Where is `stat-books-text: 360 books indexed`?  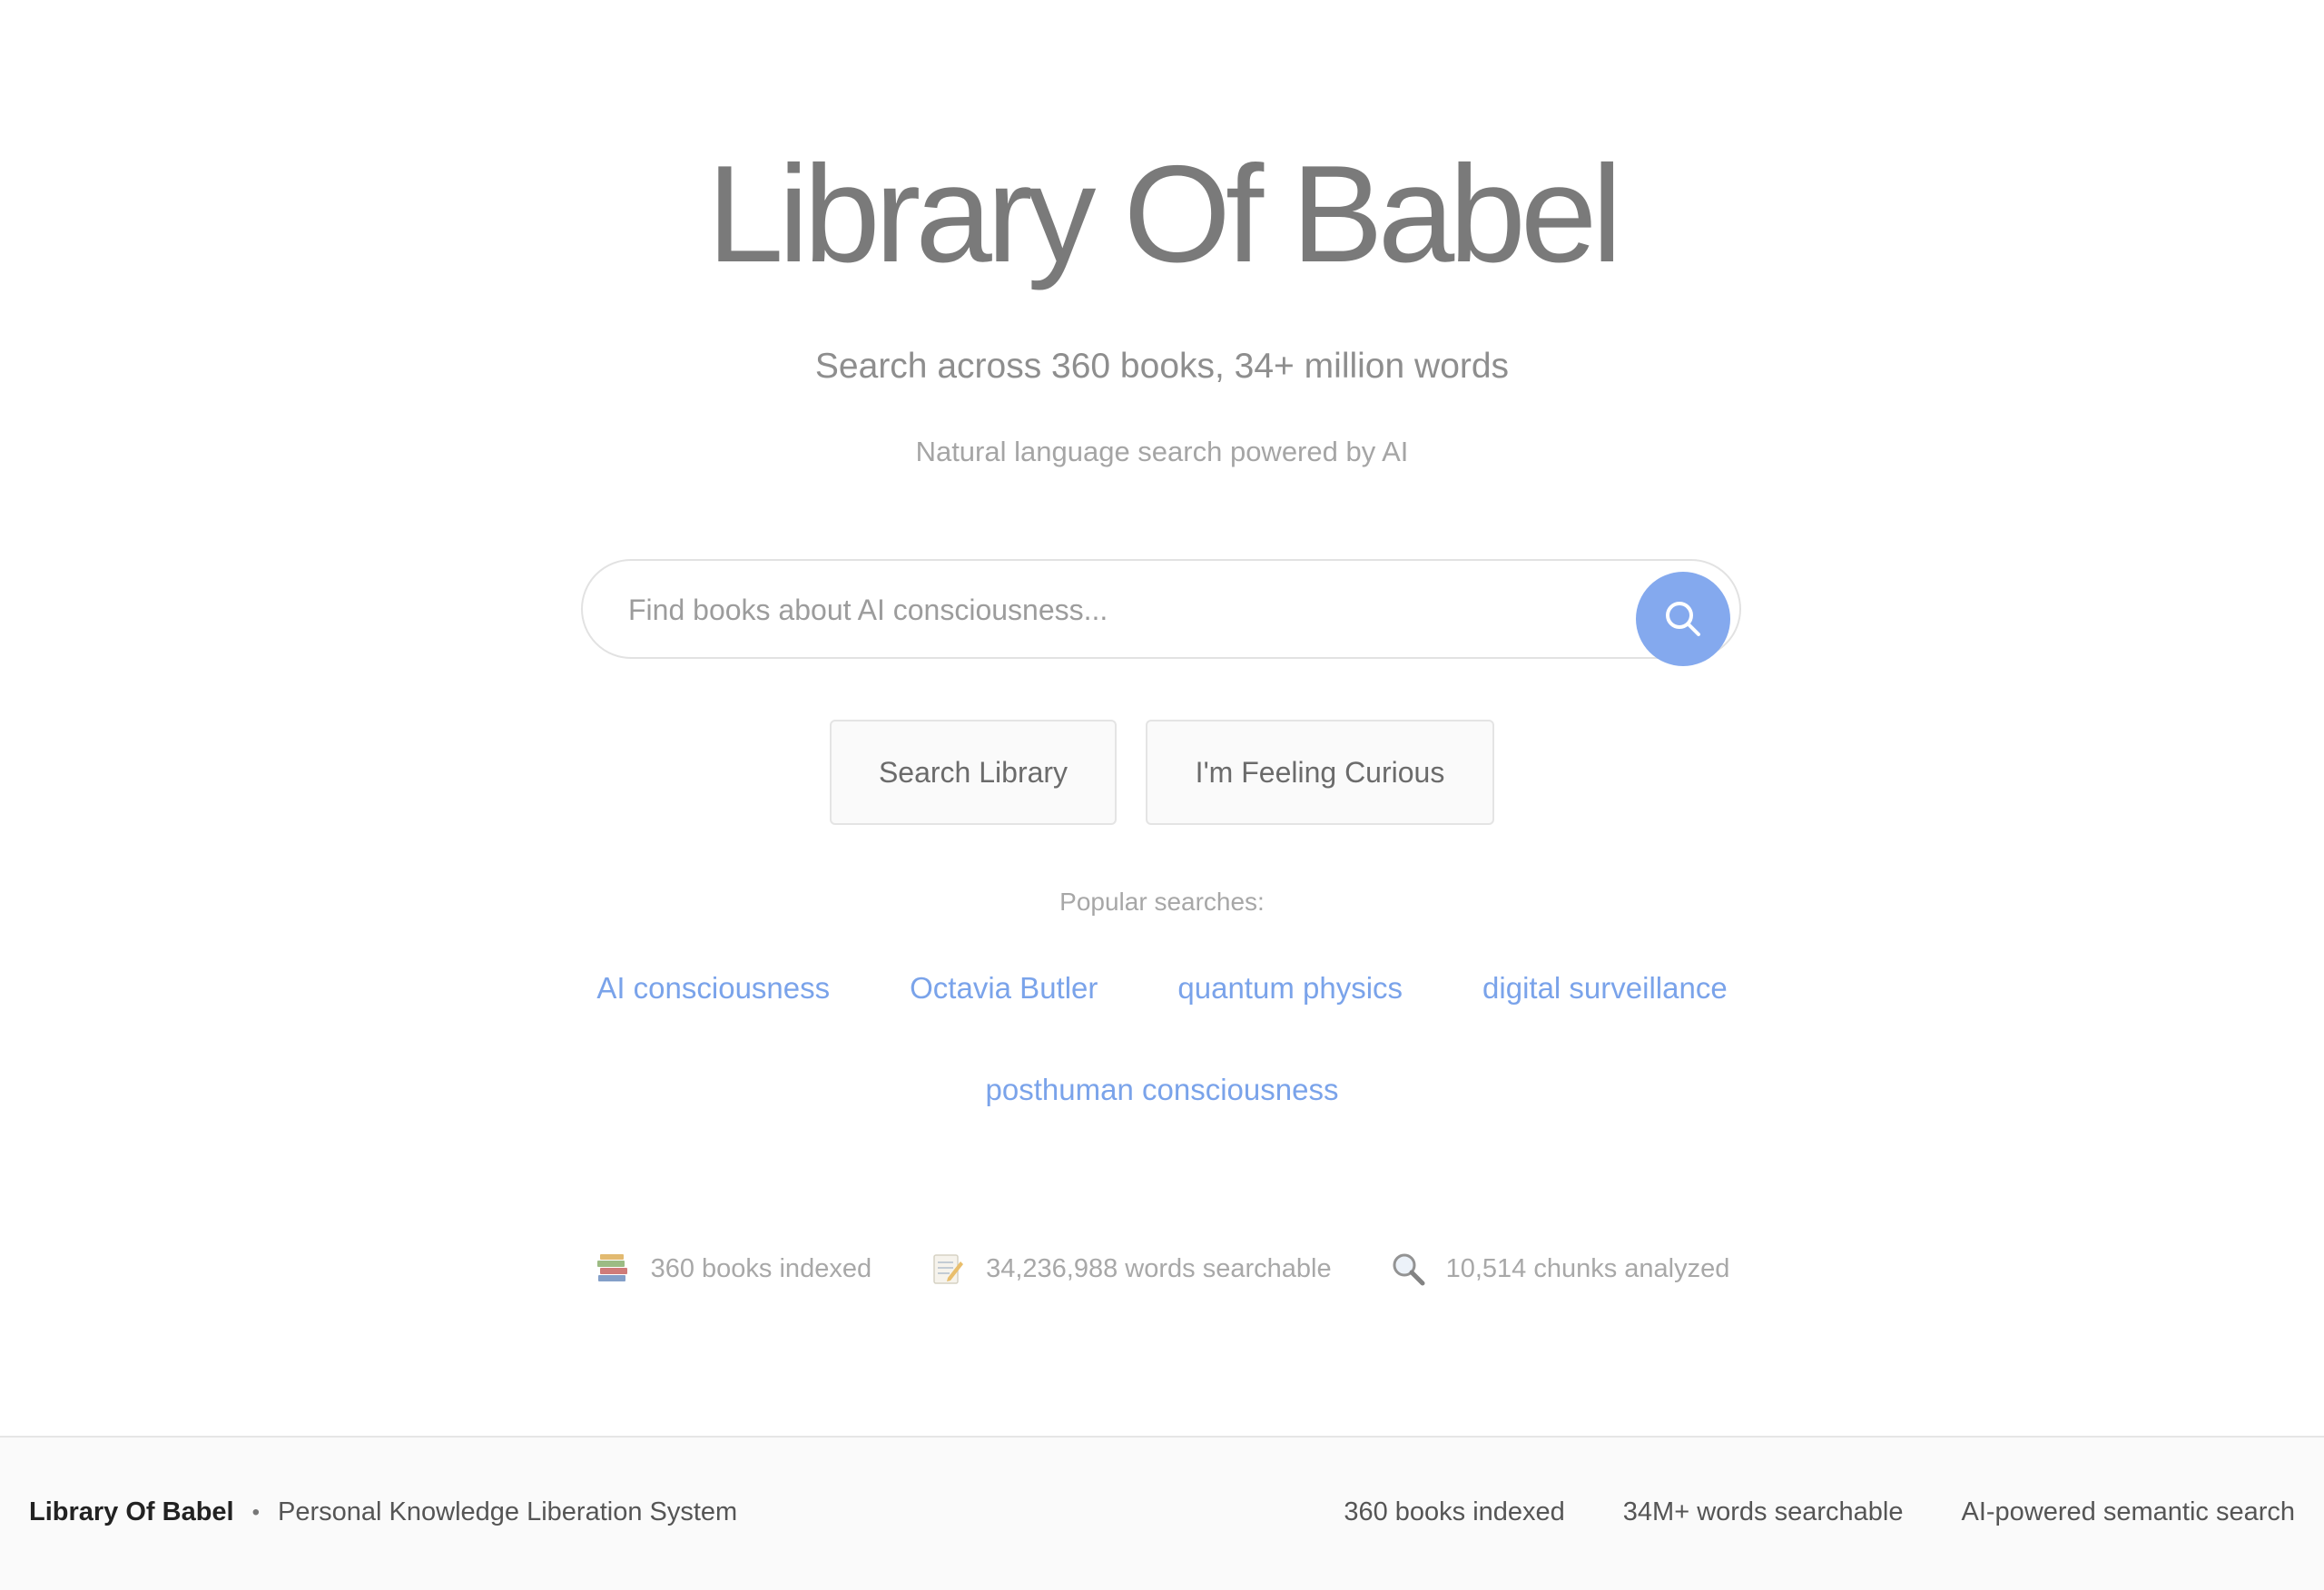 stat-books-text: 360 books indexed is located at coordinates (761, 1268).